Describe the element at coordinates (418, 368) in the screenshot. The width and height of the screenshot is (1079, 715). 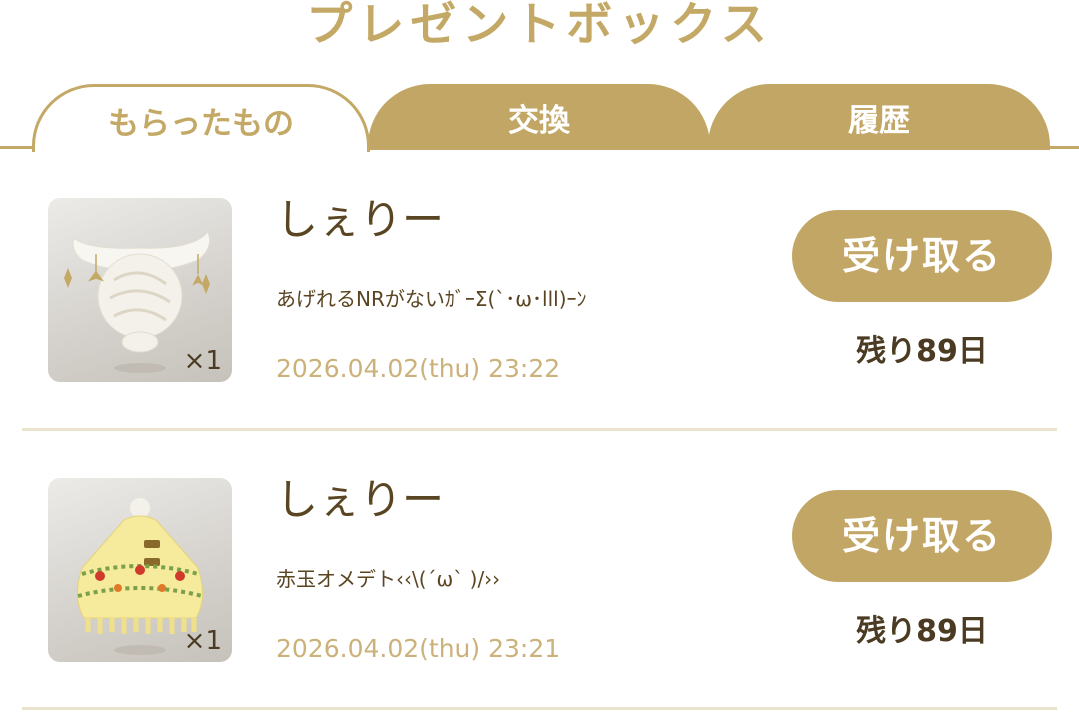
I see `sent-date: 2026.04.02(thu) 23:22` at that location.